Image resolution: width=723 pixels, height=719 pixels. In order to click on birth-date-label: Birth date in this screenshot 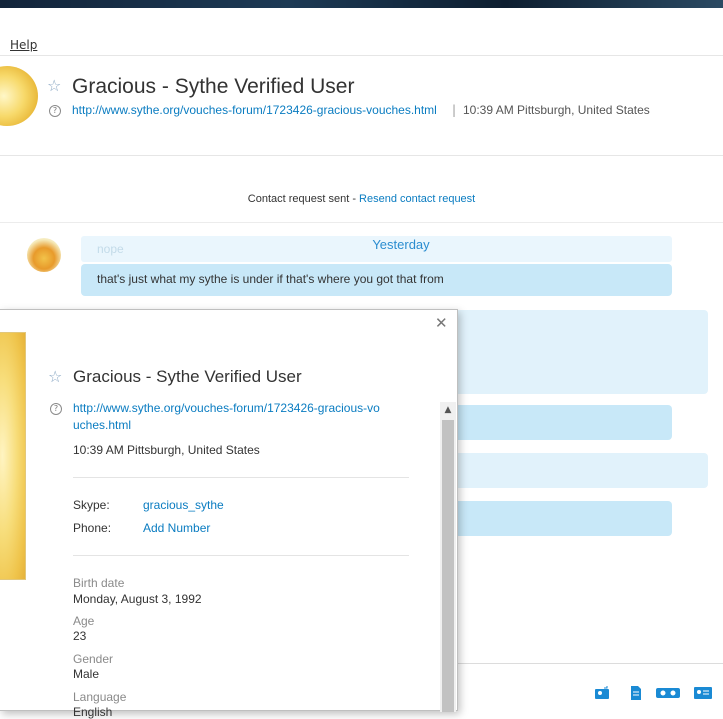, I will do `click(99, 583)`.